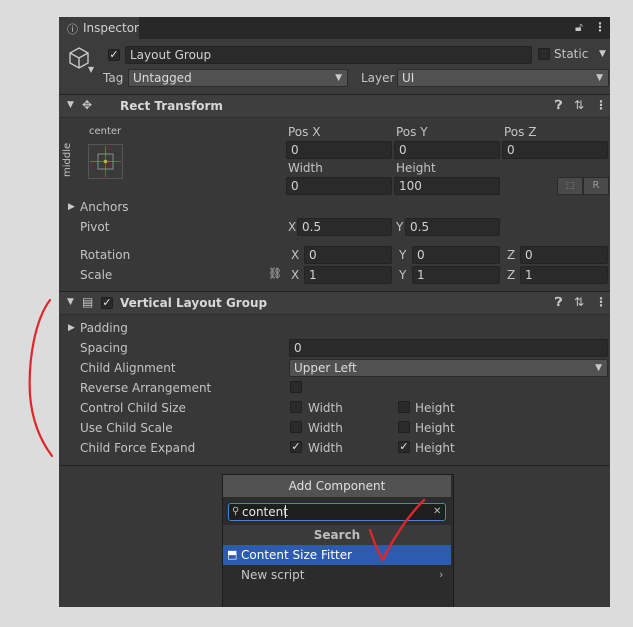 The height and width of the screenshot is (627, 633). I want to click on layout-group-icon: ▤, so click(88, 302).